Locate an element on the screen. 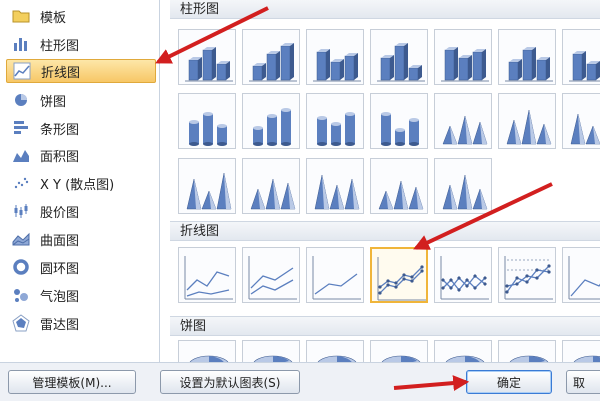  type-item-label: 条形图 is located at coordinates (60, 130).